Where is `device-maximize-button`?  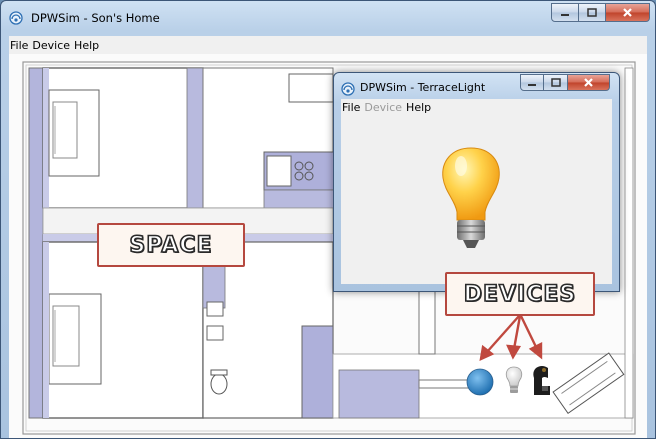
device-maximize-button is located at coordinates (556, 82).